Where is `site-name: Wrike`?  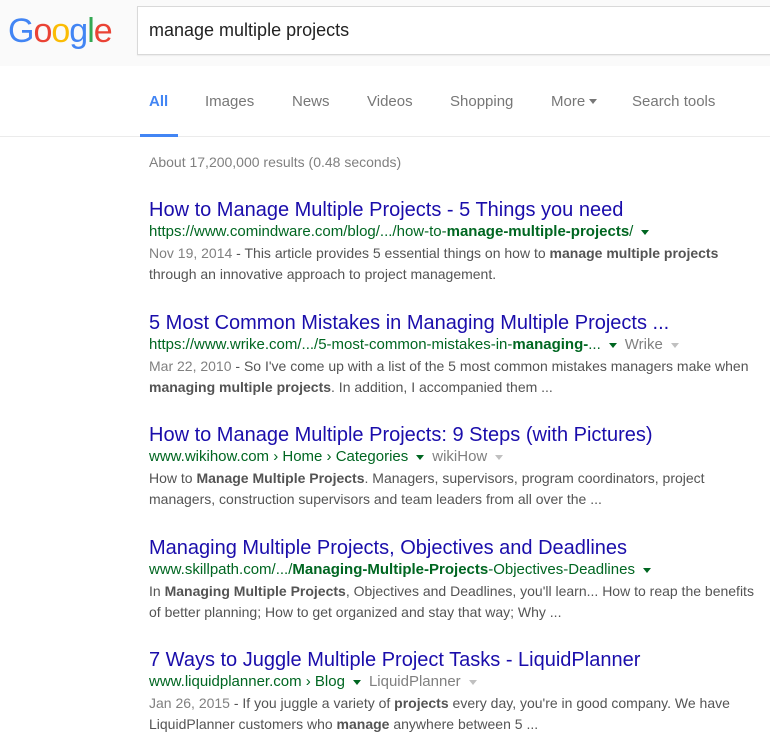 site-name: Wrike is located at coordinates (643, 344).